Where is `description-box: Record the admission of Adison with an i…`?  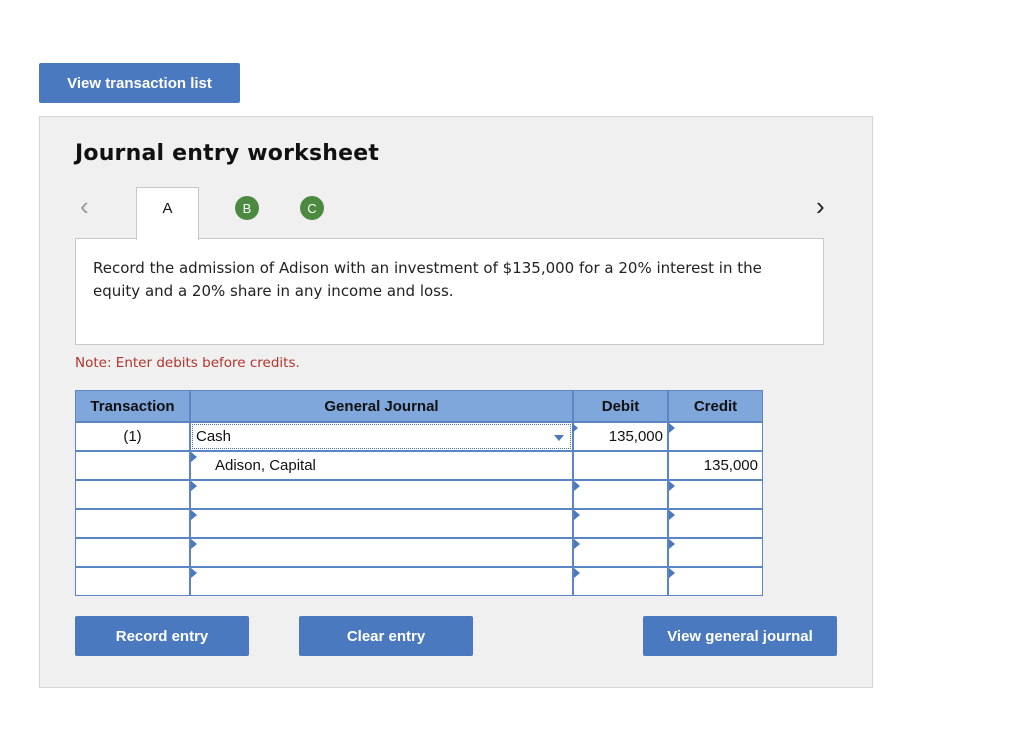 description-box: Record the admission of Adison with an i… is located at coordinates (449, 291).